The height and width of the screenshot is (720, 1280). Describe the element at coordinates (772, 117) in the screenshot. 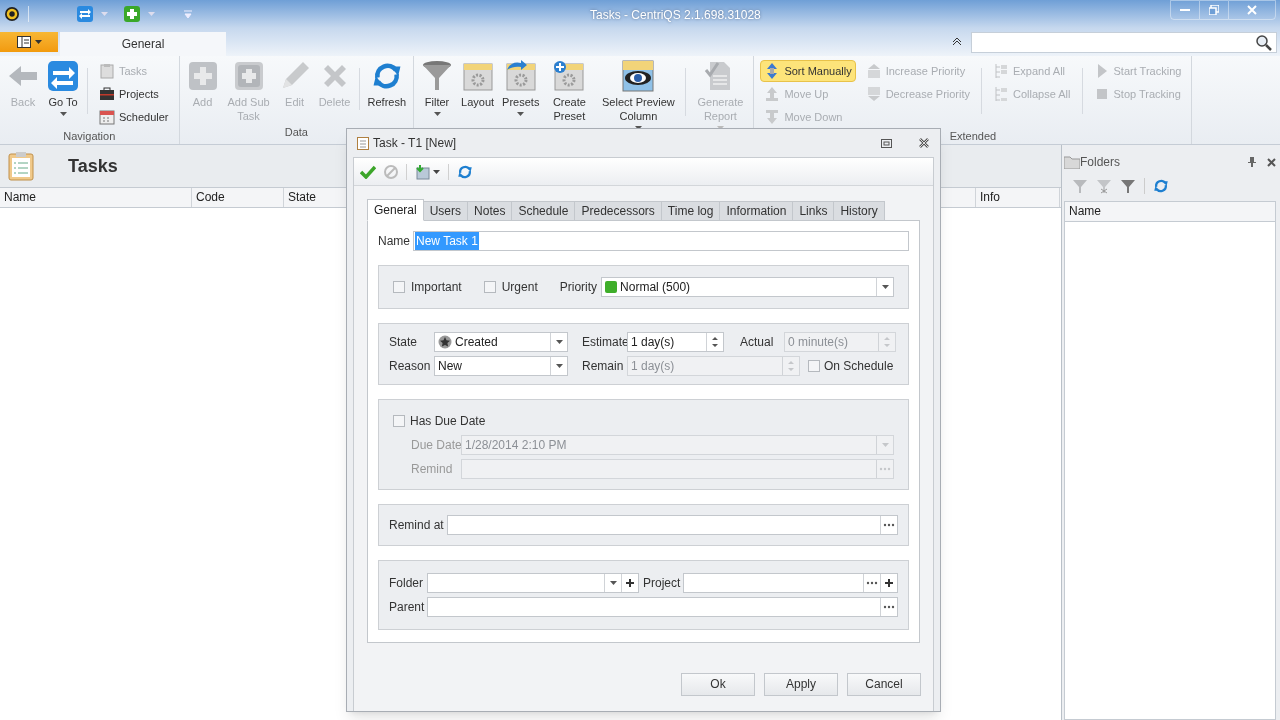

I see `down-arrow-icon` at that location.